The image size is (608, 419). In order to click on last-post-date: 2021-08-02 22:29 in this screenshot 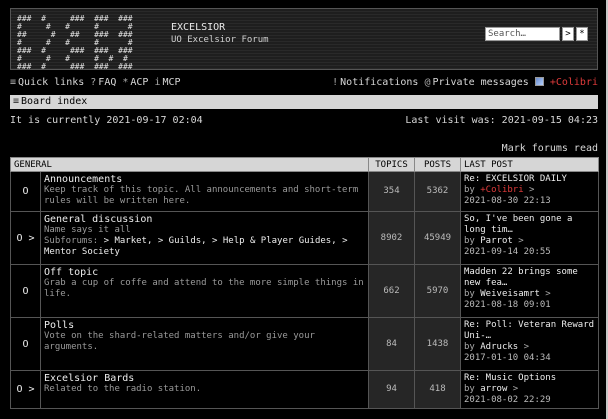, I will do `click(507, 400)`.